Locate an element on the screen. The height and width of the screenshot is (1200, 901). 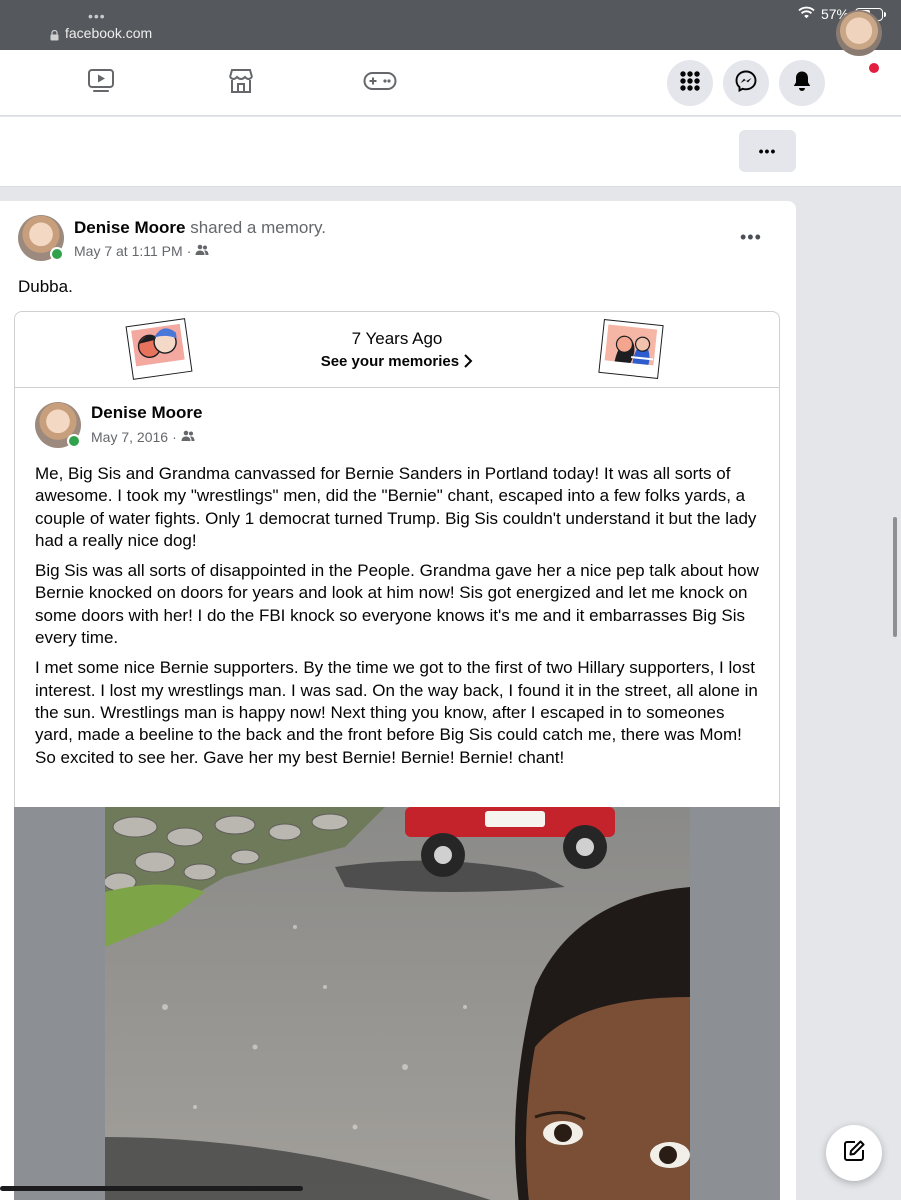
messenger-button is located at coordinates (746, 83).